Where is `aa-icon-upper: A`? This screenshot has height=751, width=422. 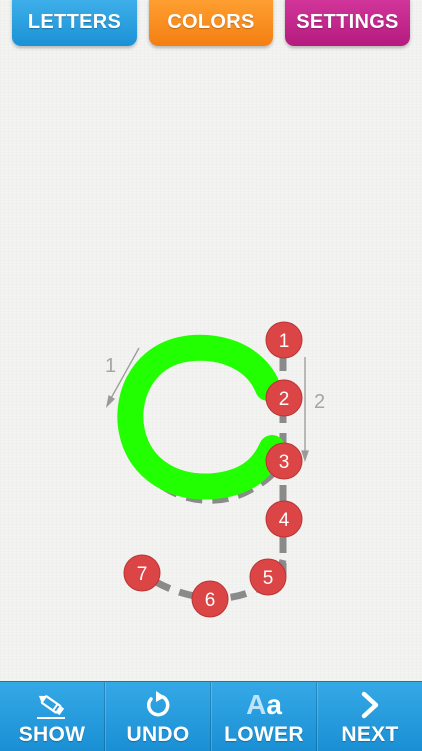 aa-icon-upper: A is located at coordinates (256, 704).